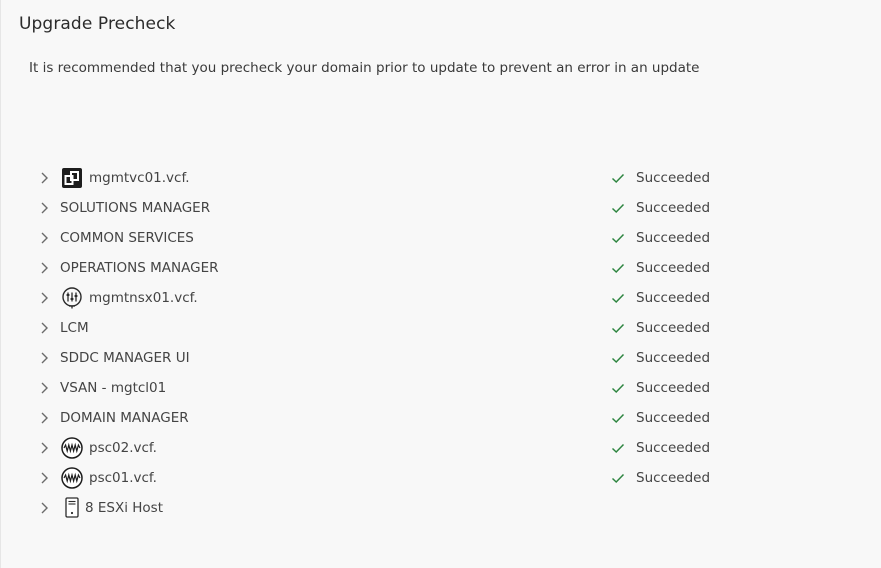 This screenshot has height=568, width=881. Describe the element at coordinates (441, 508) in the screenshot. I see `list-item: 8 ESXi Host` at that location.